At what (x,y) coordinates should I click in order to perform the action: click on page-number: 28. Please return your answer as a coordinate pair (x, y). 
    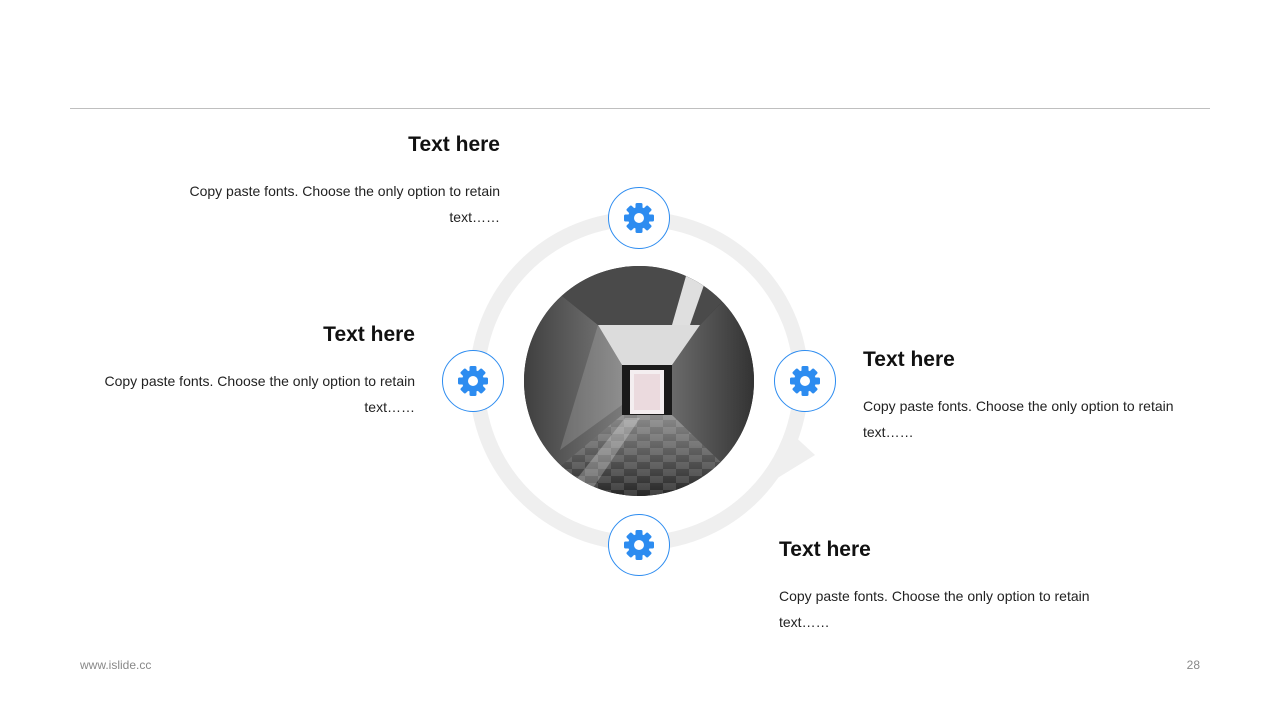
    Looking at the image, I should click on (1193, 665).